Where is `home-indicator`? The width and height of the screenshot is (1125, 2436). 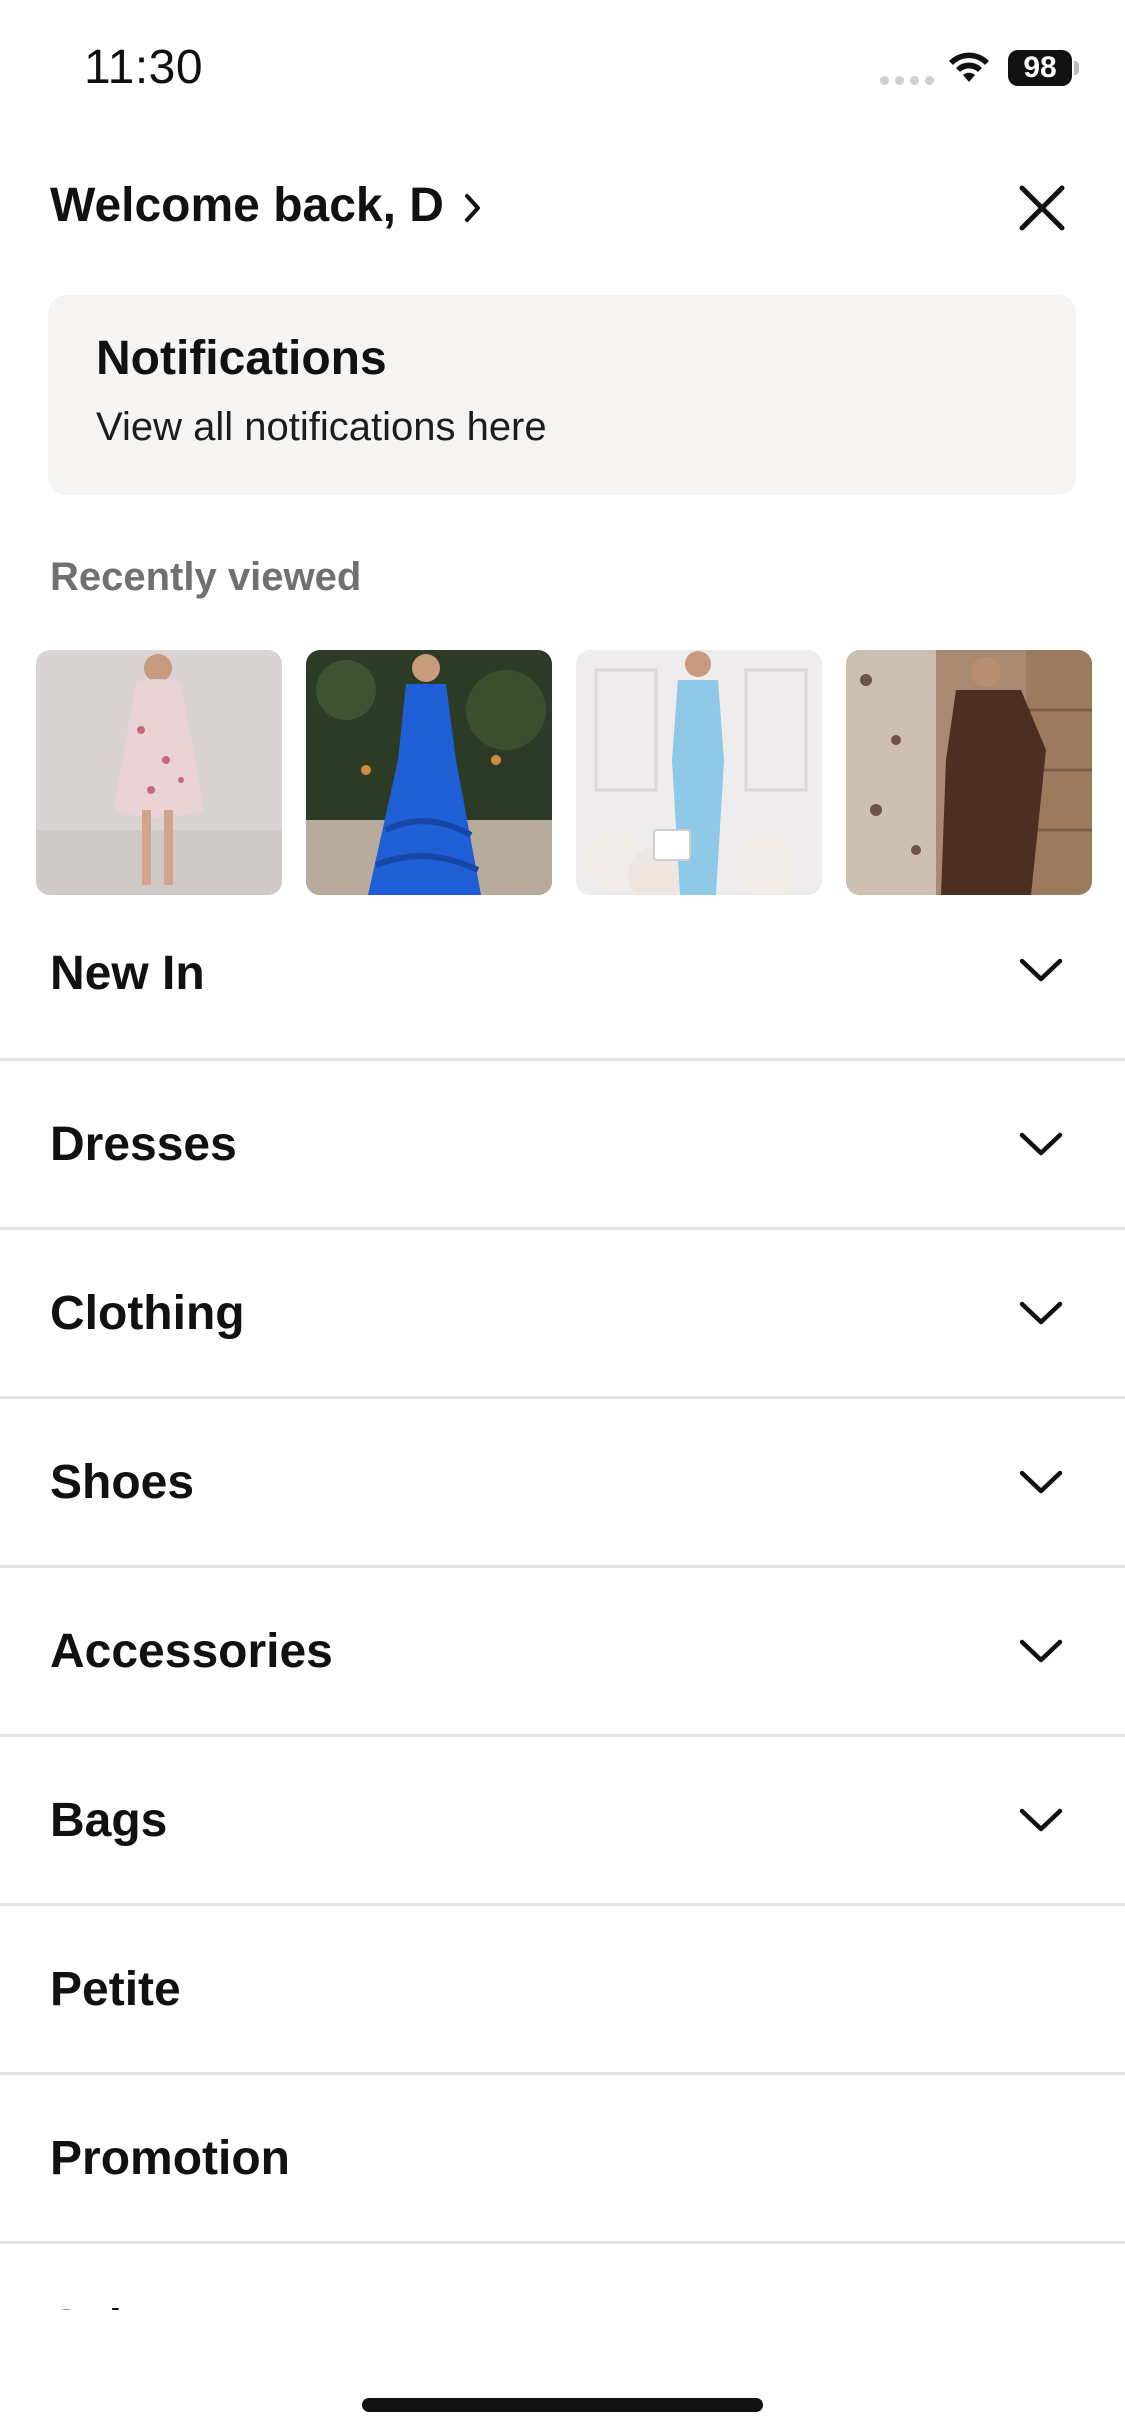
home-indicator is located at coordinates (562, 2405).